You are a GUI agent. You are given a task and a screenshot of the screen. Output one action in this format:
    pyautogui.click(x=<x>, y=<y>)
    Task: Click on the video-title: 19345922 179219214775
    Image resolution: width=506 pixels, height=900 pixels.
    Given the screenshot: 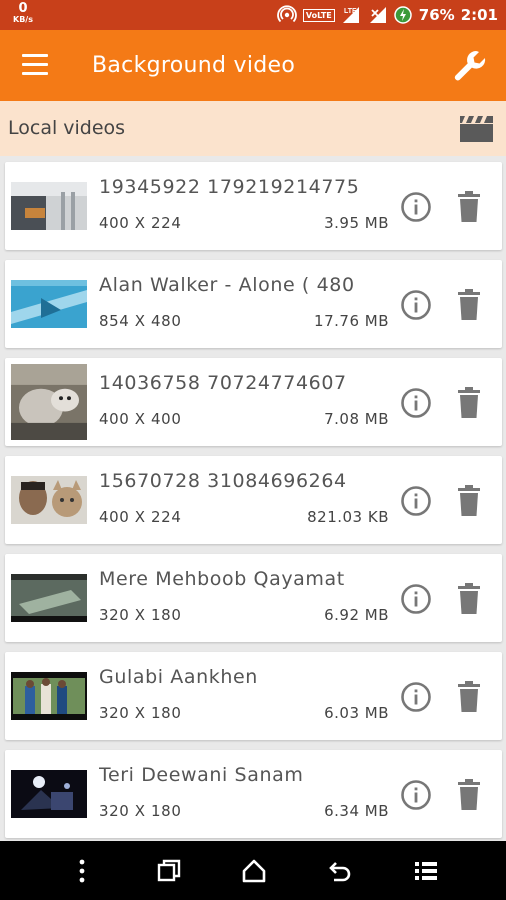 What is the action you would take?
    pyautogui.click(x=229, y=187)
    